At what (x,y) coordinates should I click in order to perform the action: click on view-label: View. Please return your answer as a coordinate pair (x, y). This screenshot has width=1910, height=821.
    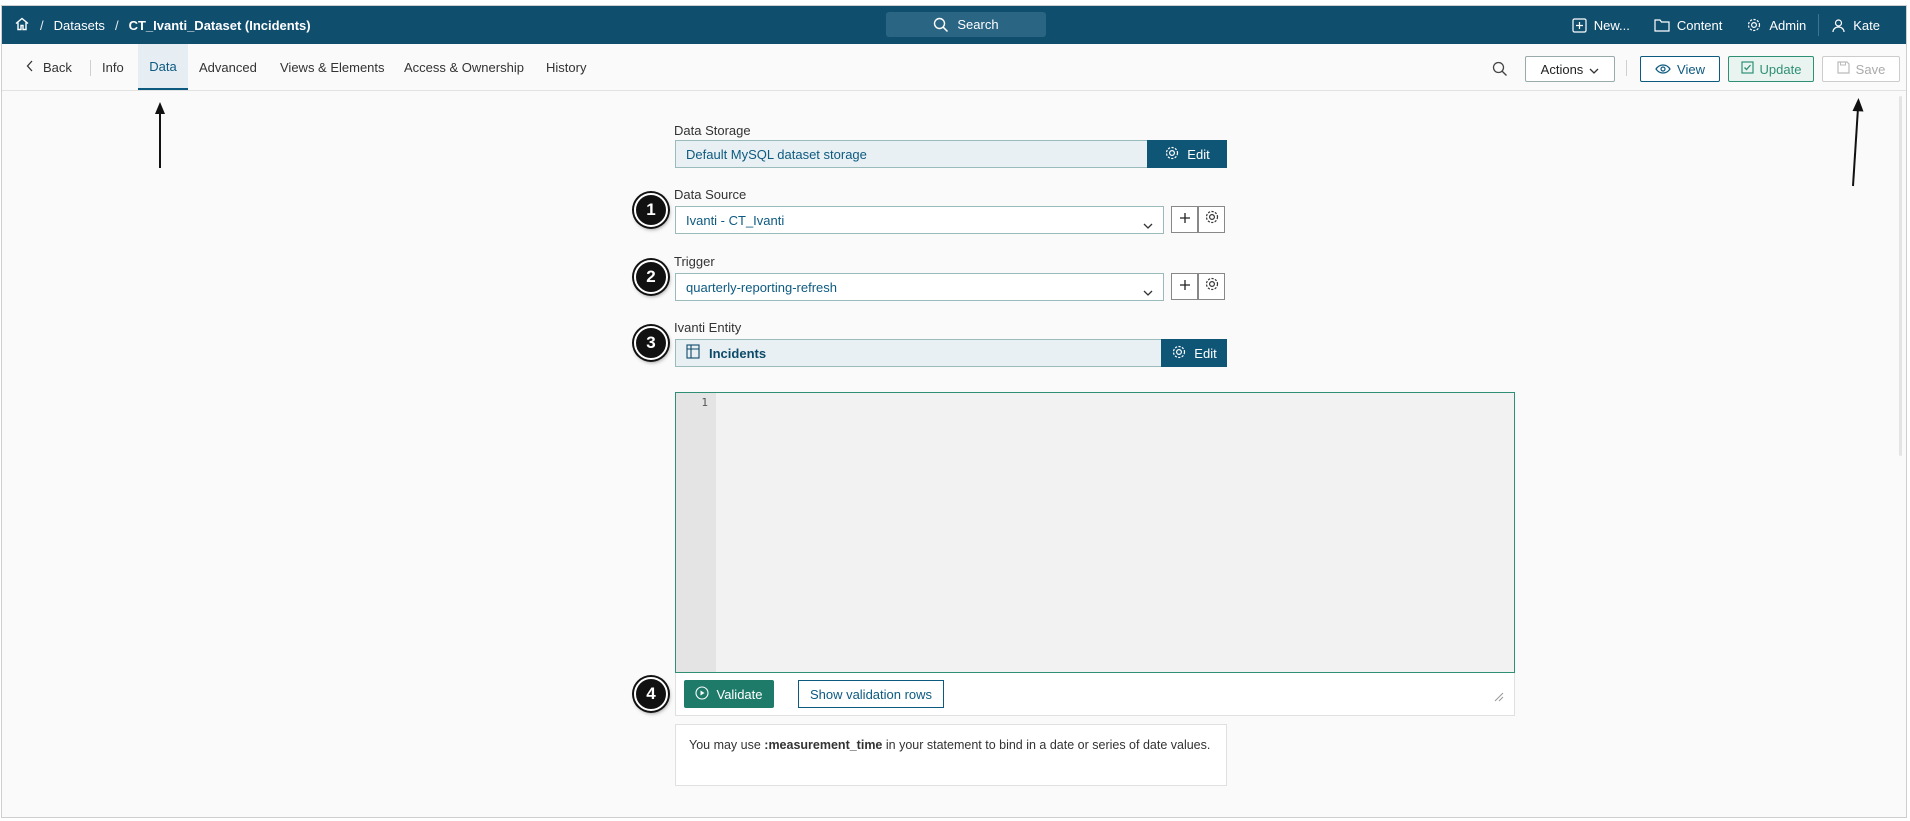
    Looking at the image, I should click on (1691, 69).